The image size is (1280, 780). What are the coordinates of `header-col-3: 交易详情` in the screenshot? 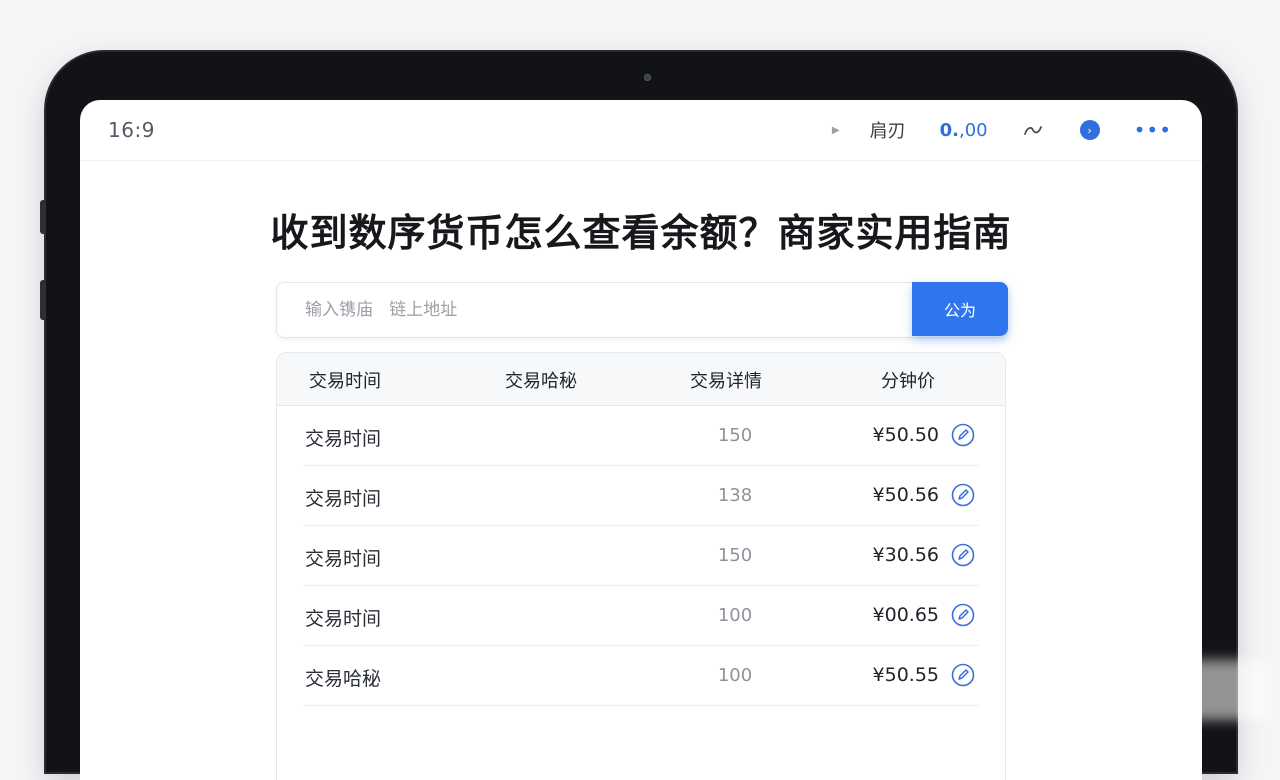 It's located at (726, 380).